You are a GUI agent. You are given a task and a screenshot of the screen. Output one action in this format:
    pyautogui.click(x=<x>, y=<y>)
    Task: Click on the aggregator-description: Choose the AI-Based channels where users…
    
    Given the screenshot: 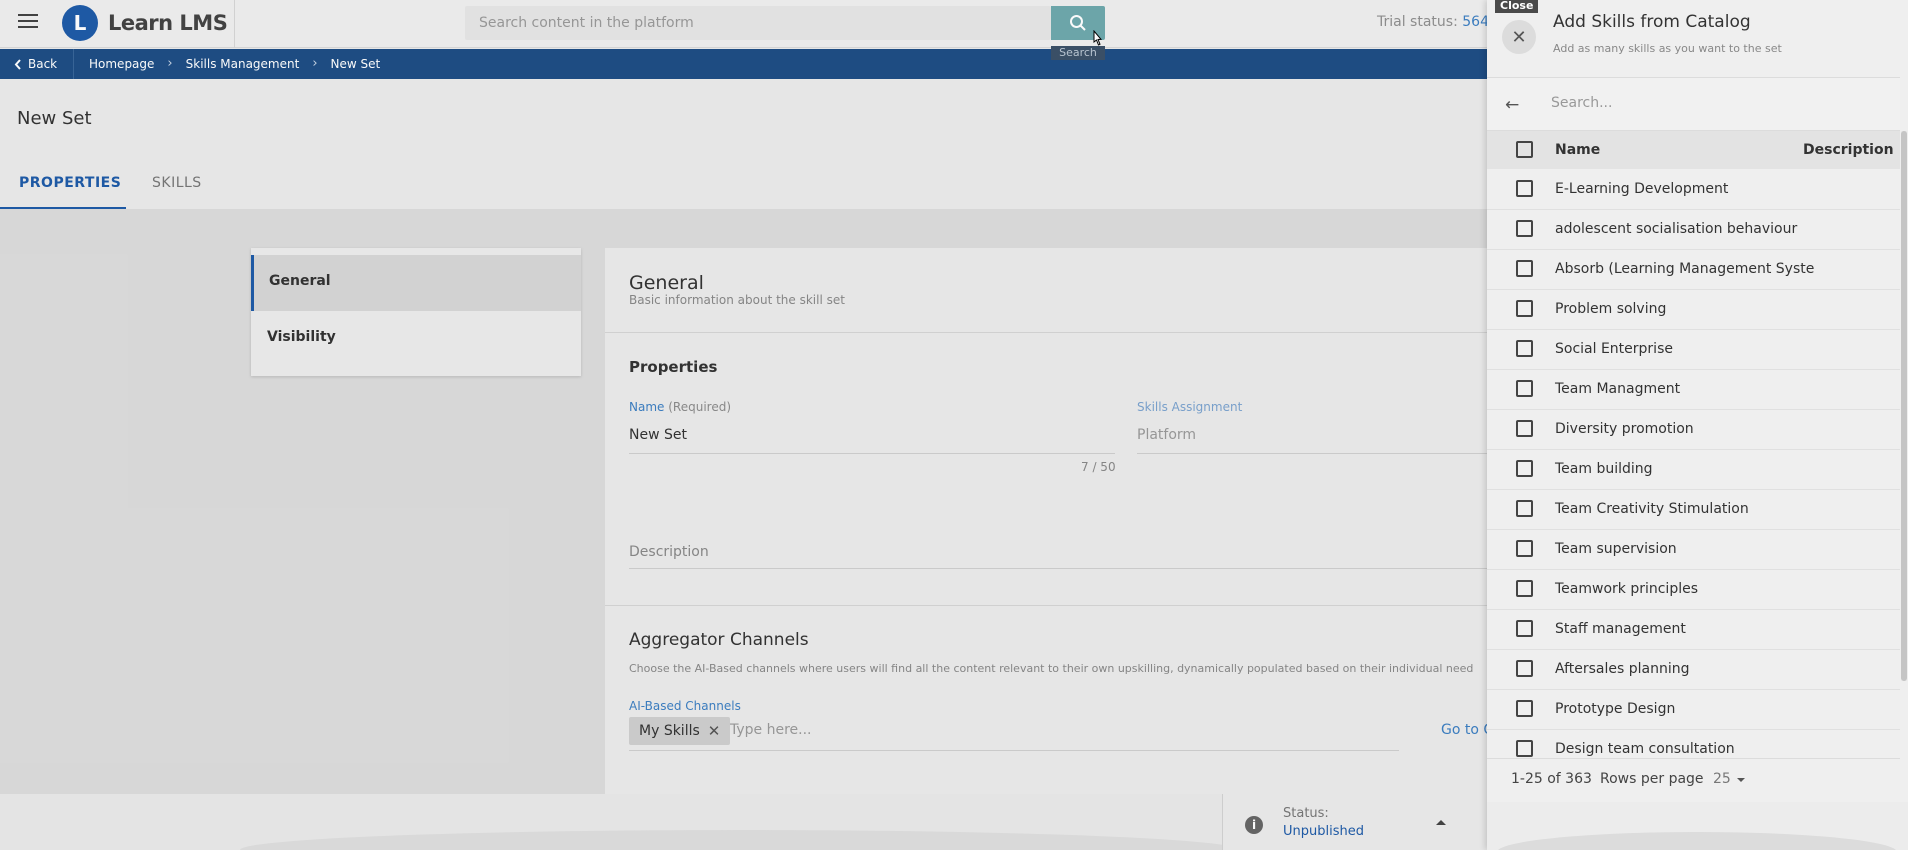 What is the action you would take?
    pyautogui.click(x=1051, y=668)
    